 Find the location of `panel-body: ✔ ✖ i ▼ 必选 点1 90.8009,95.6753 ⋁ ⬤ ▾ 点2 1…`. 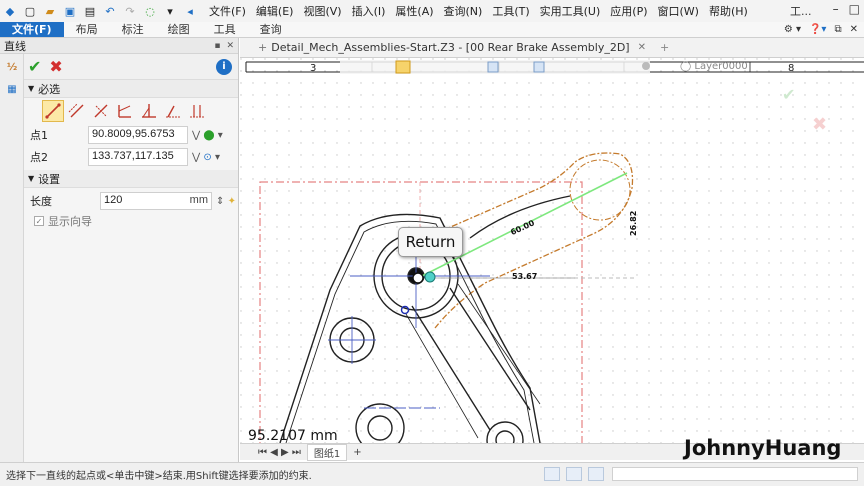

panel-body: ✔ ✖ i ▼ 必选 点1 90.8009,95.6753 ⋁ ⬤ ▾ 点2 1… is located at coordinates (131, 142).